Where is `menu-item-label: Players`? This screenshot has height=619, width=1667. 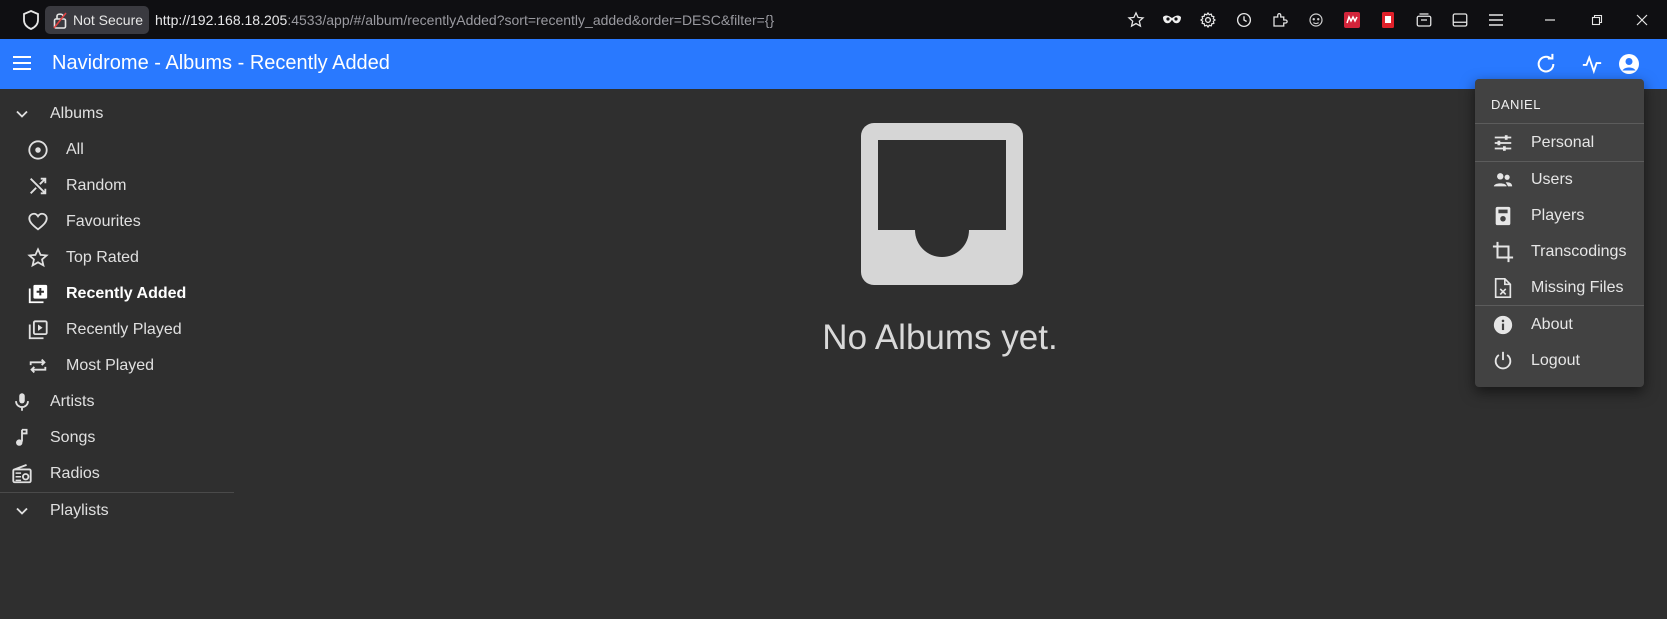
menu-item-label: Players is located at coordinates (1558, 215).